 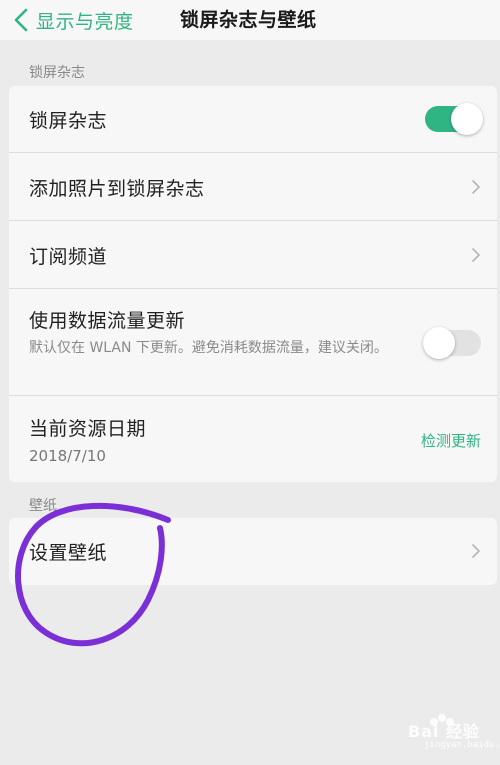 I want to click on row-title: 添加照片到锁屏杂志, so click(x=117, y=189).